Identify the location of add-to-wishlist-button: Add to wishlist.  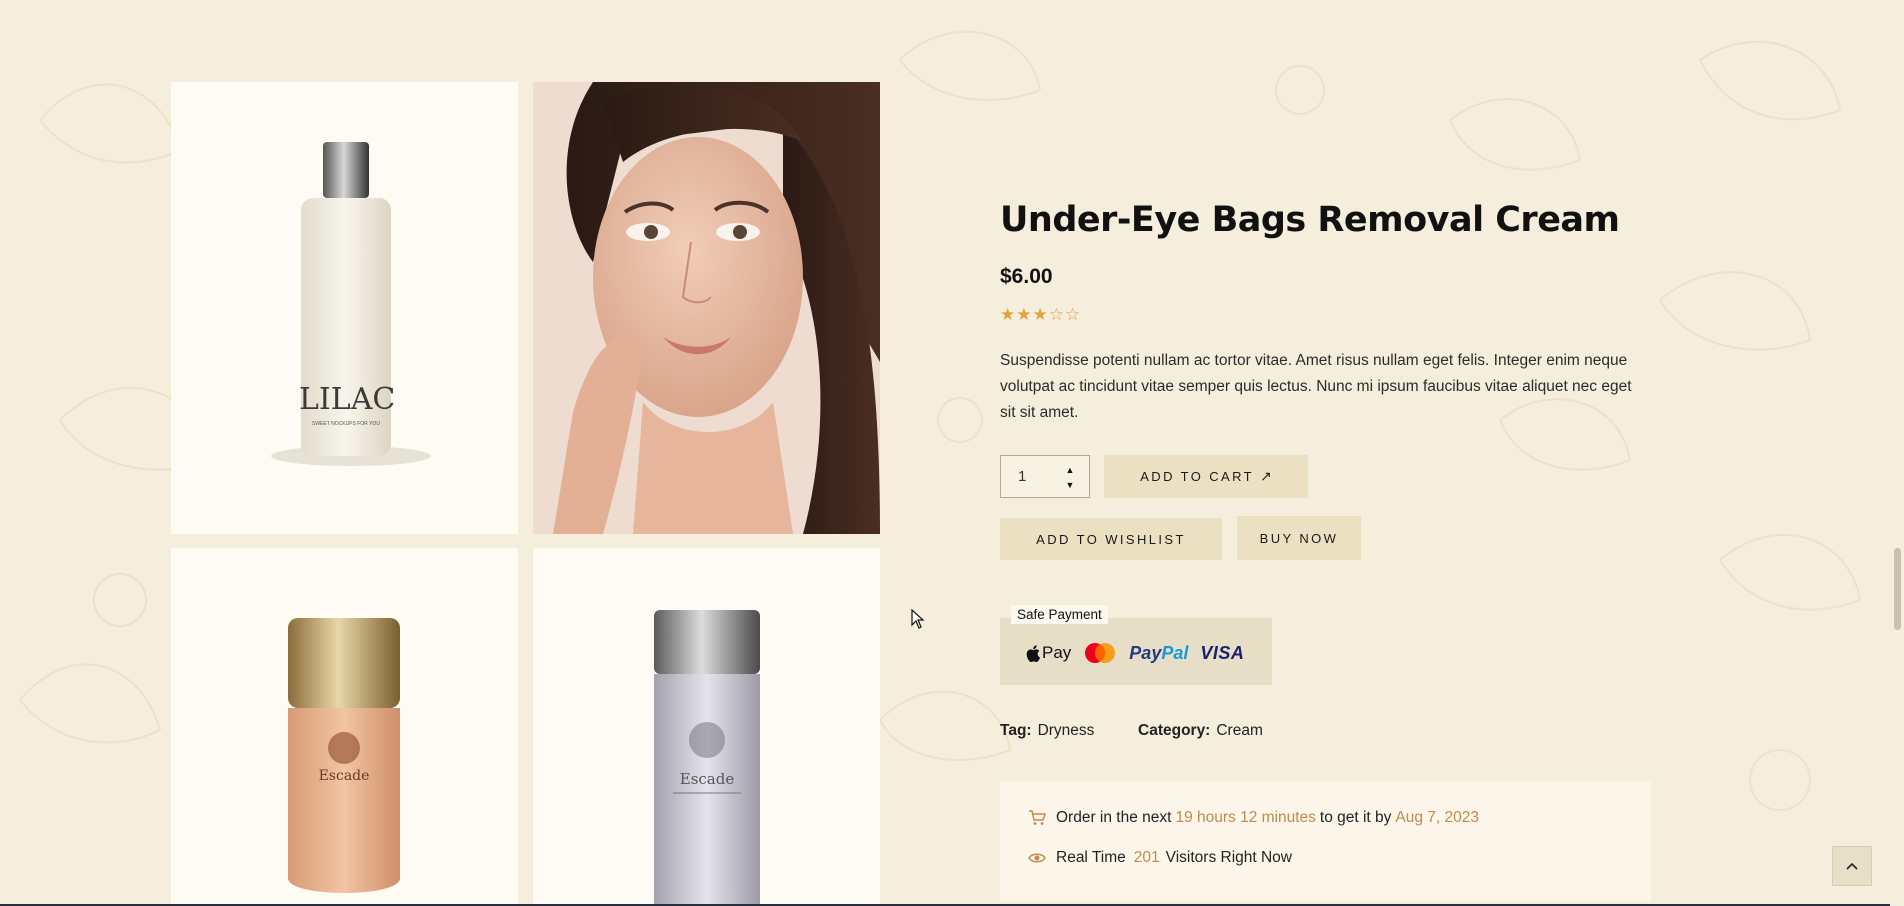
(1111, 539).